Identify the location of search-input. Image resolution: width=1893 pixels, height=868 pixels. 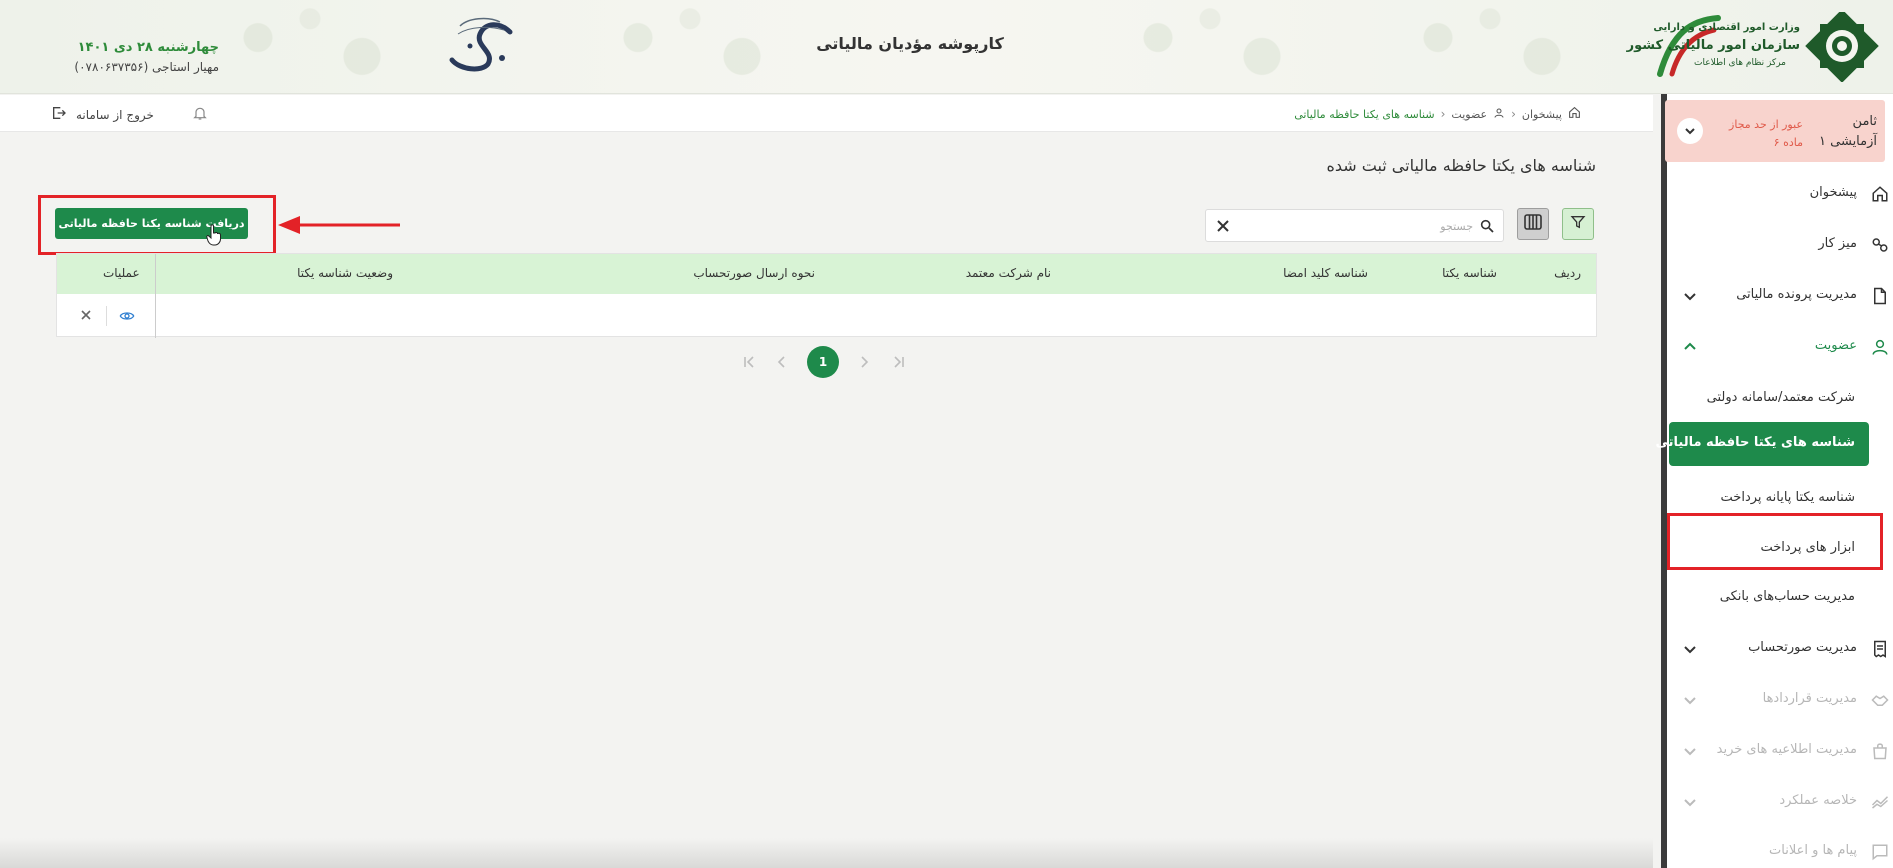
(1356, 226).